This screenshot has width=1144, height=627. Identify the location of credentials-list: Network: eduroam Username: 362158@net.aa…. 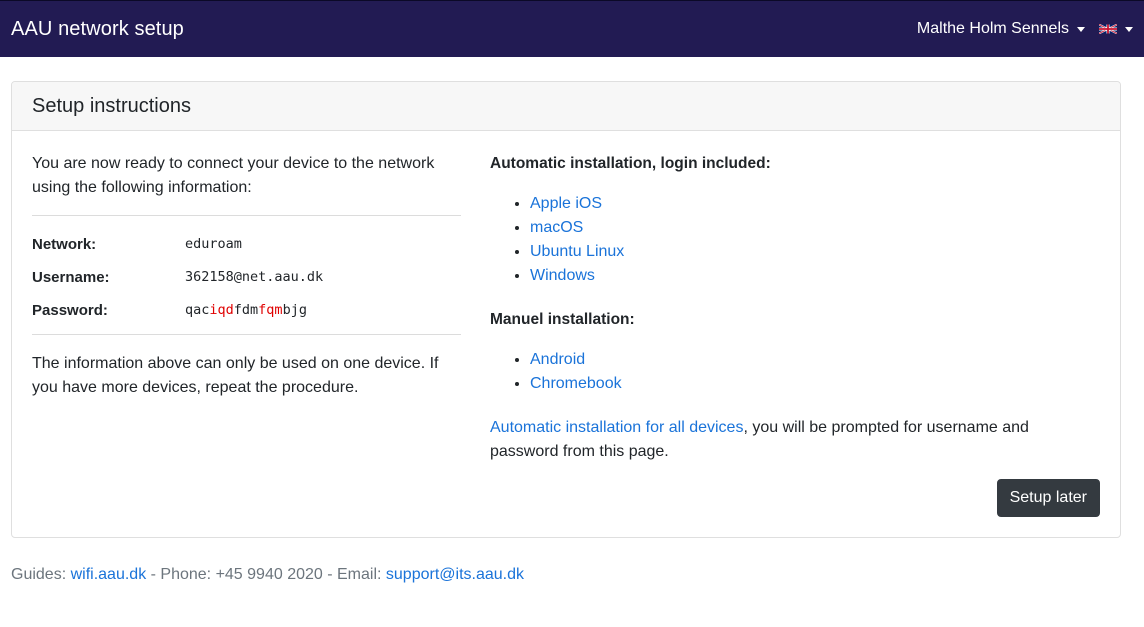
(246, 275).